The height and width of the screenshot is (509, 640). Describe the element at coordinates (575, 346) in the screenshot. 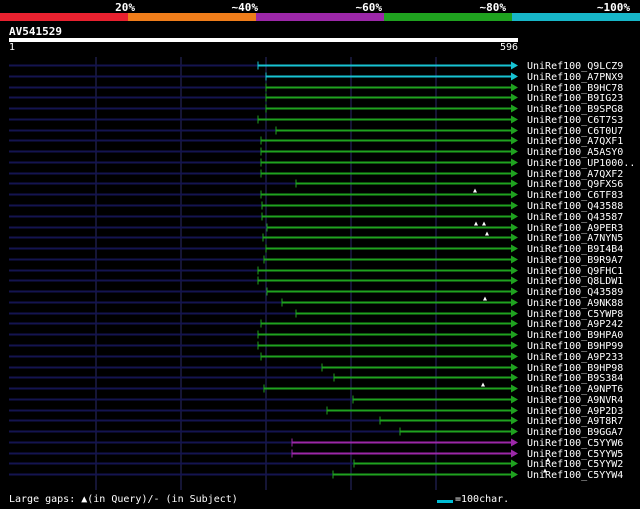

I see `hit-label: UniRef100_B9HP99` at that location.